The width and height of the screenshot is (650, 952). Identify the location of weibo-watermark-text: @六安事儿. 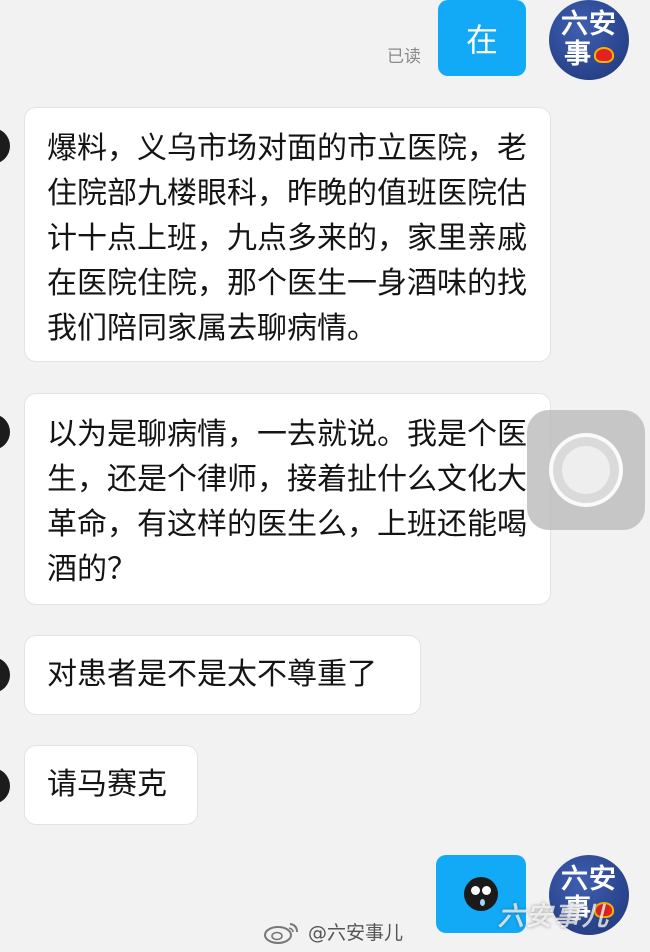
(356, 933).